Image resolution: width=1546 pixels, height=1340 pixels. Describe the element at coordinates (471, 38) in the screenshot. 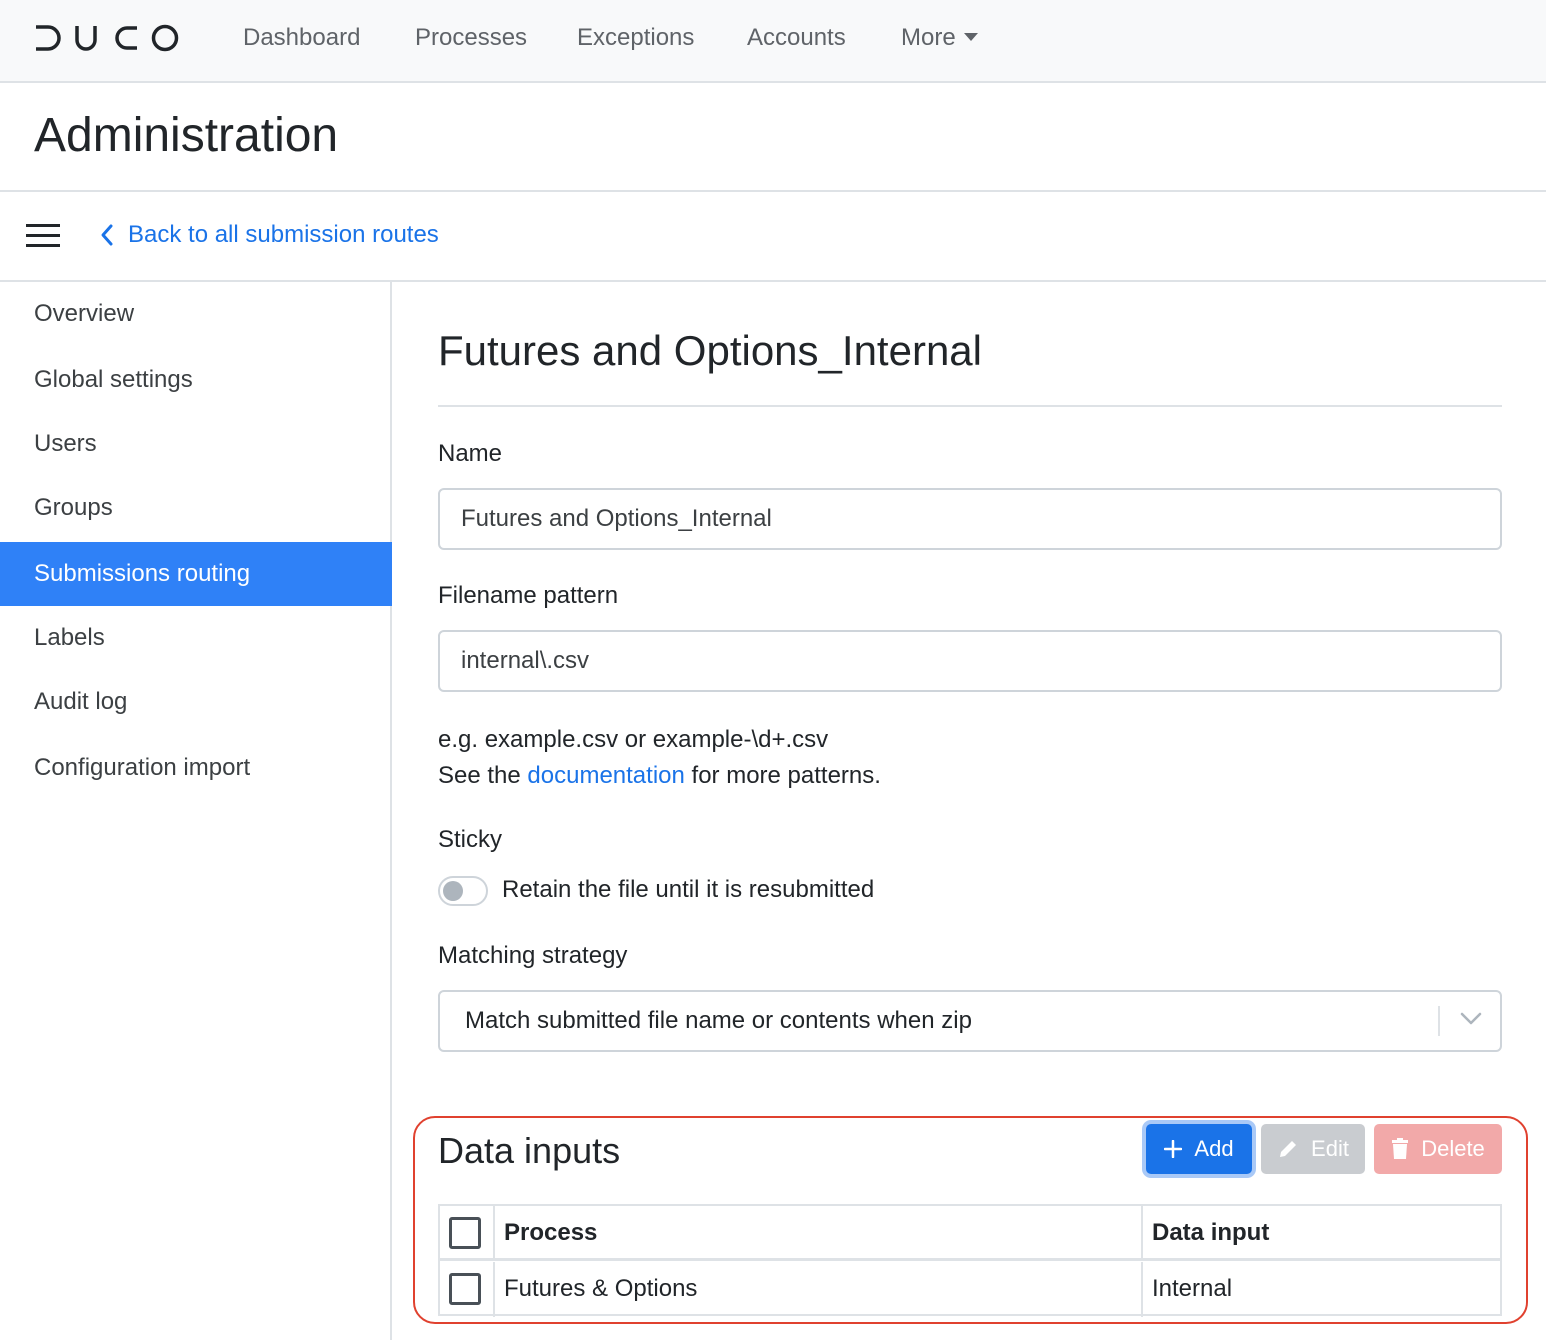

I see `nav-processes: Processes` at that location.